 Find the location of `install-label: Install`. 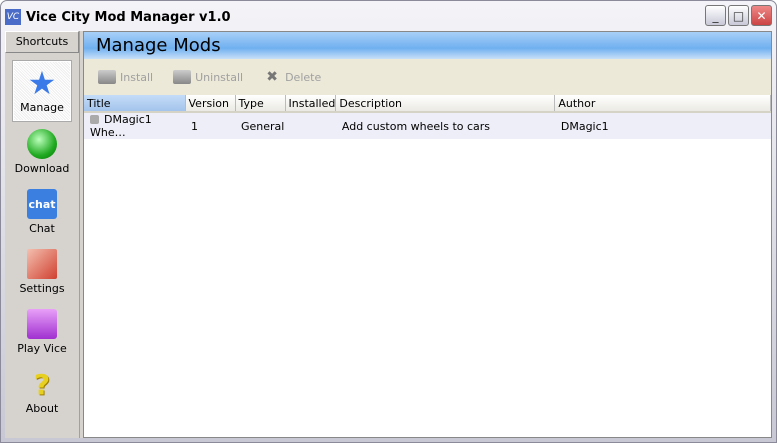

install-label: Install is located at coordinates (137, 77).